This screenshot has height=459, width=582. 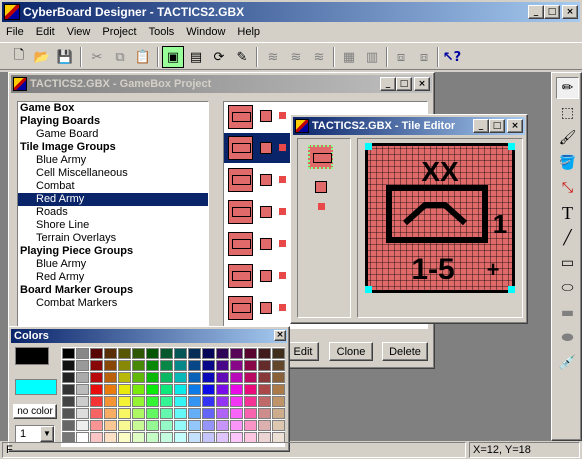 What do you see at coordinates (240, 308) in the screenshot?
I see `tile-row-7-large` at bounding box center [240, 308].